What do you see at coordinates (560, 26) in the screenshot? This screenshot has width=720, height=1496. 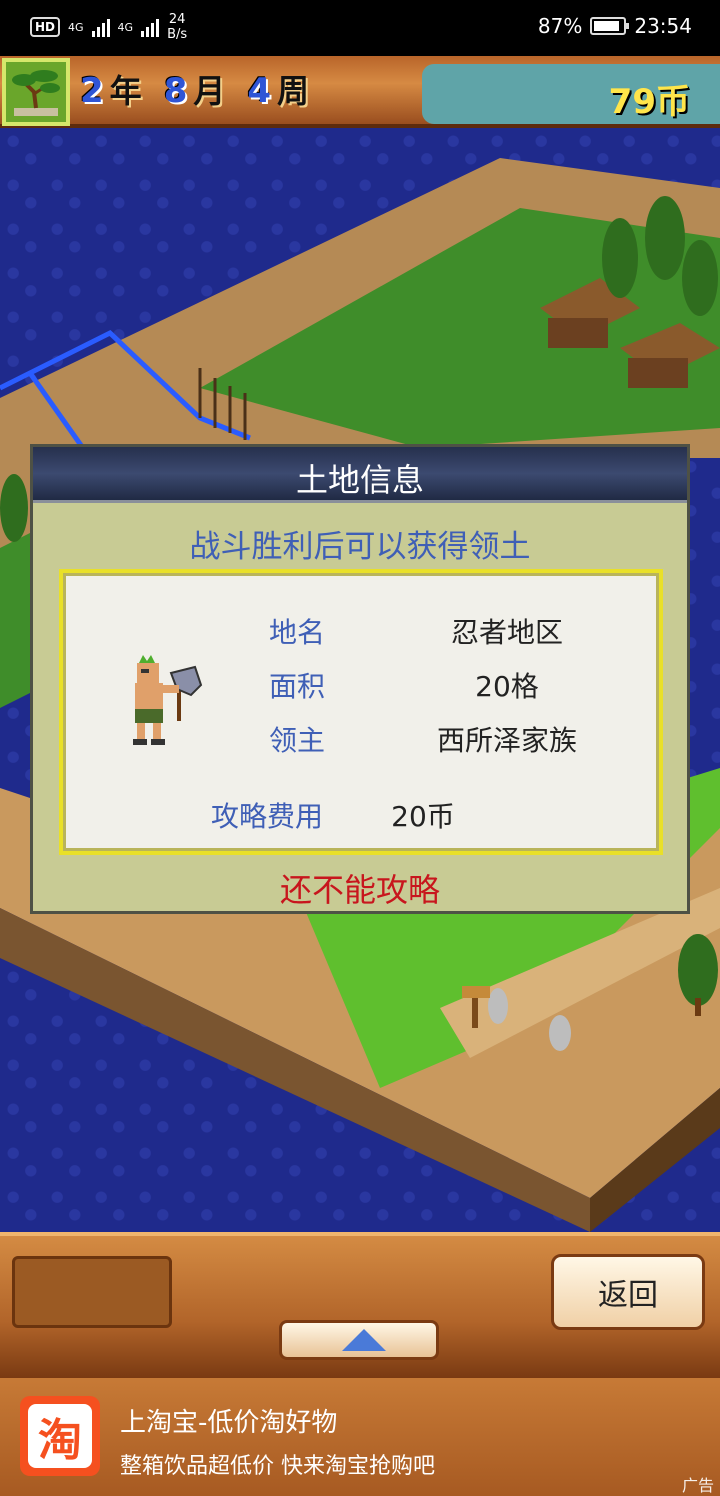 I see `battery-percent: 87%` at bounding box center [560, 26].